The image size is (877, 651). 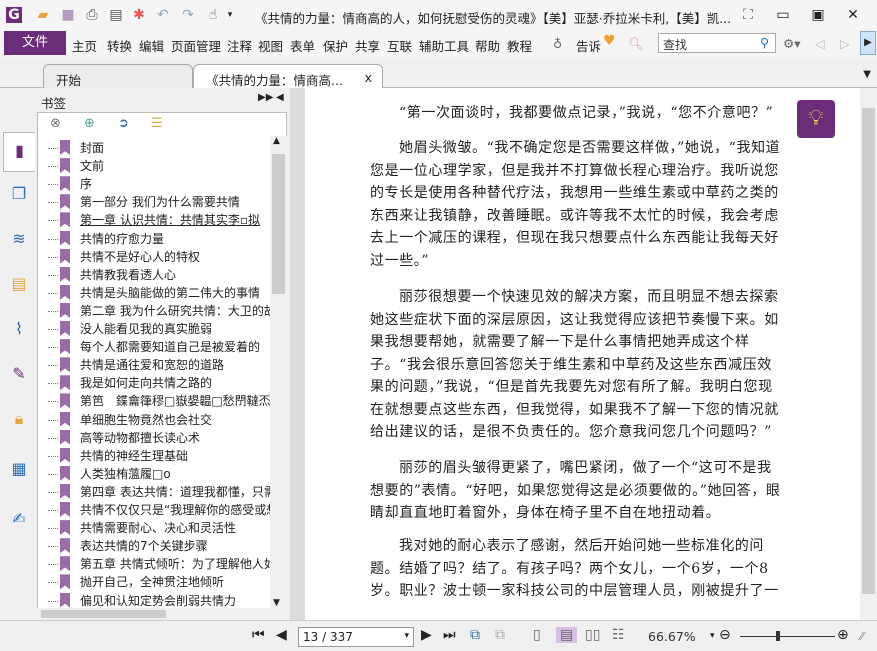 What do you see at coordinates (748, 15) in the screenshot?
I see `fullscreen-icon: ⛶` at bounding box center [748, 15].